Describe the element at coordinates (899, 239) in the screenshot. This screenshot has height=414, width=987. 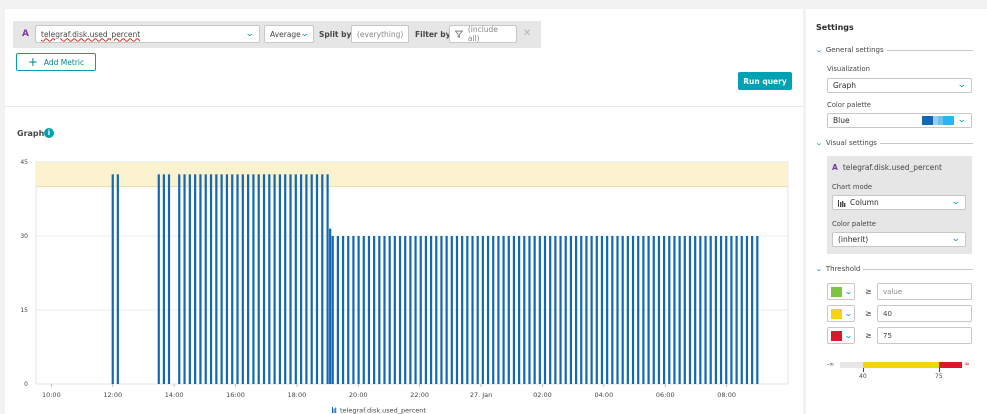
I see `series-palette-select: (inherit) ⌄` at that location.